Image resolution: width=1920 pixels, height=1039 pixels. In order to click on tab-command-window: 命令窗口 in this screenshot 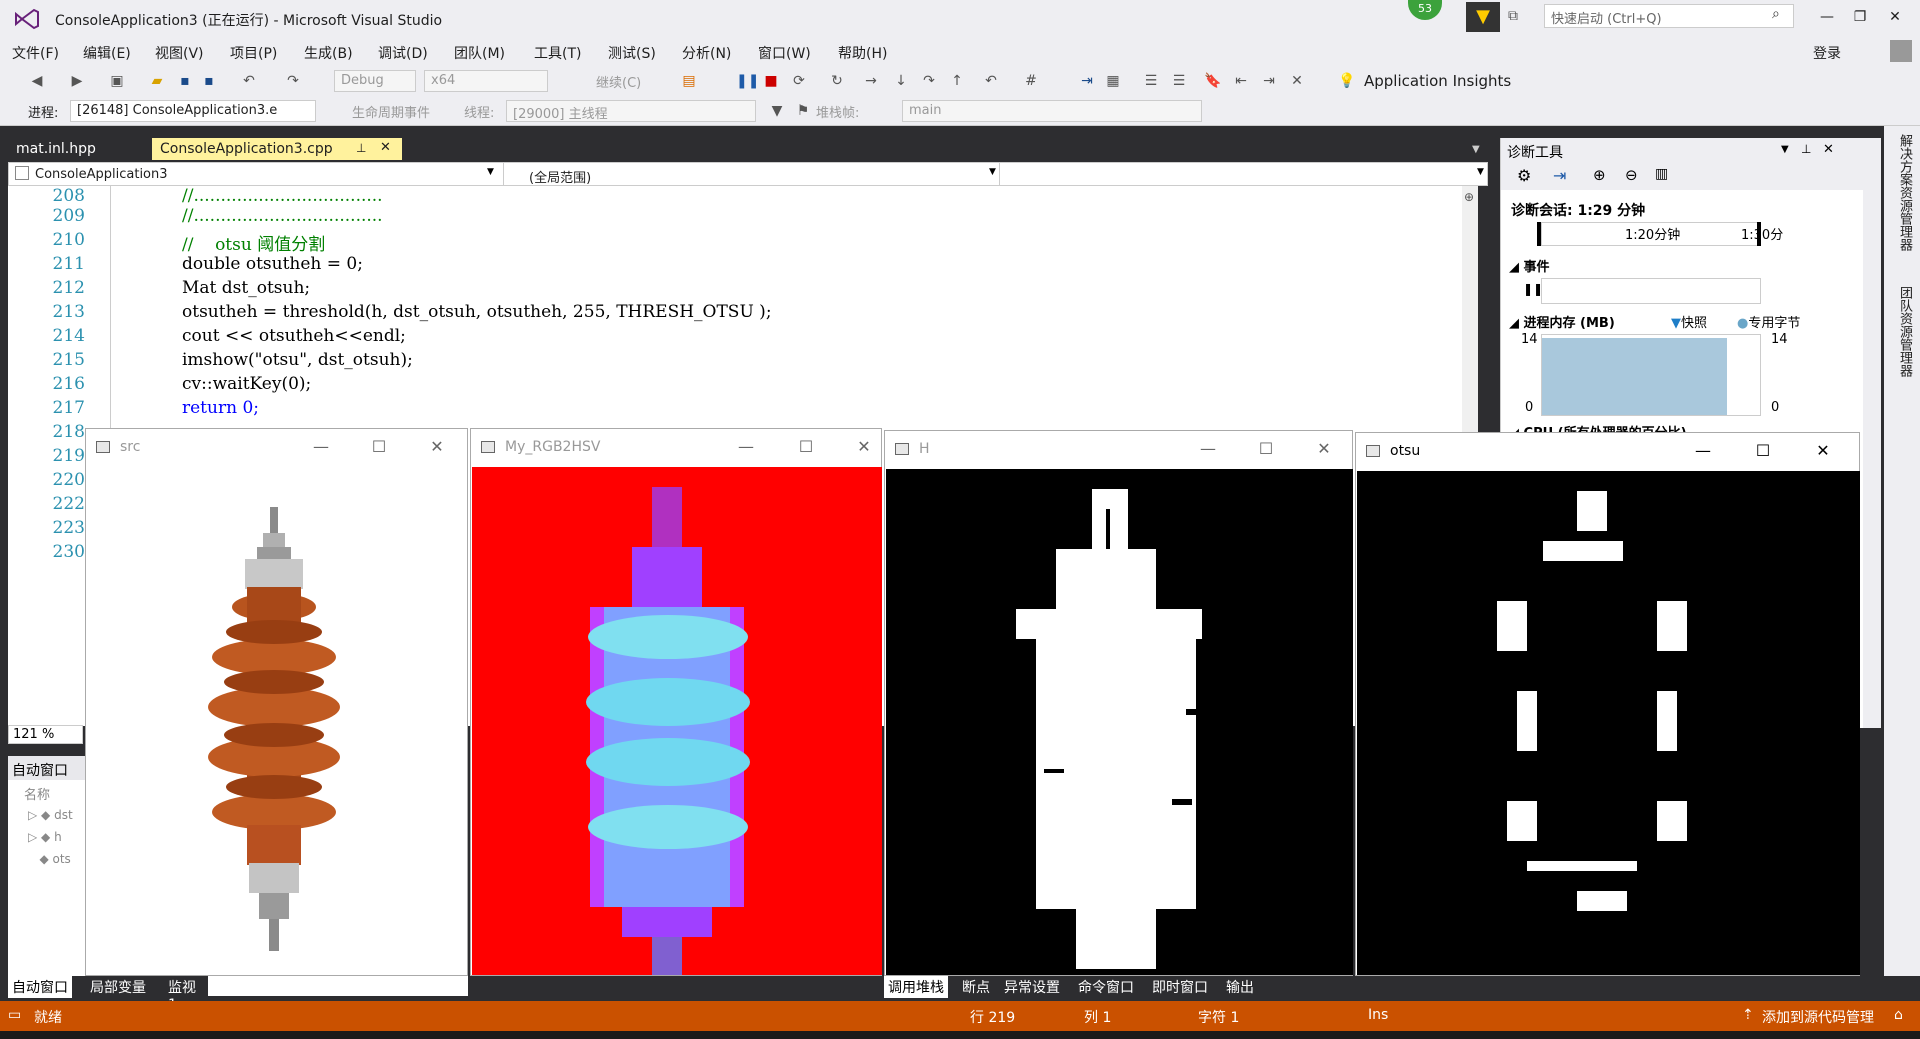, I will do `click(1106, 987)`.